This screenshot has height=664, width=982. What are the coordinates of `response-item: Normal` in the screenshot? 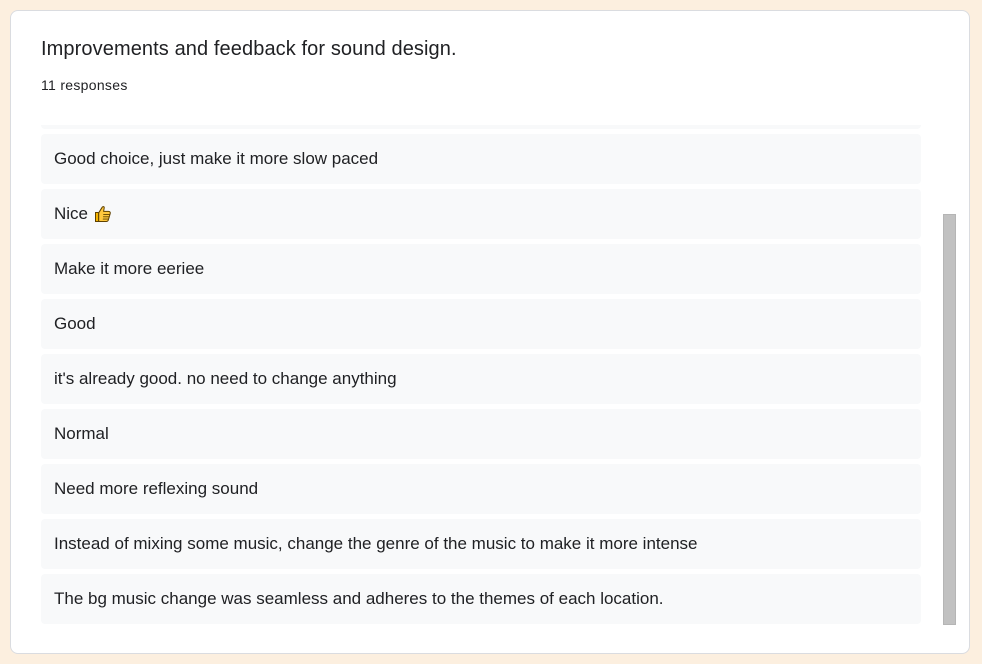 It's located at (481, 434).